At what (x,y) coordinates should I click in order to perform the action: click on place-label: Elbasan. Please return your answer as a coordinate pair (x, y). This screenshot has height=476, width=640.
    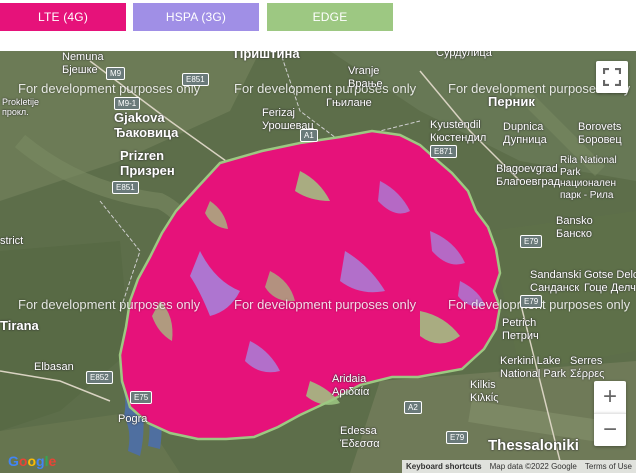
    Looking at the image, I should click on (54, 367).